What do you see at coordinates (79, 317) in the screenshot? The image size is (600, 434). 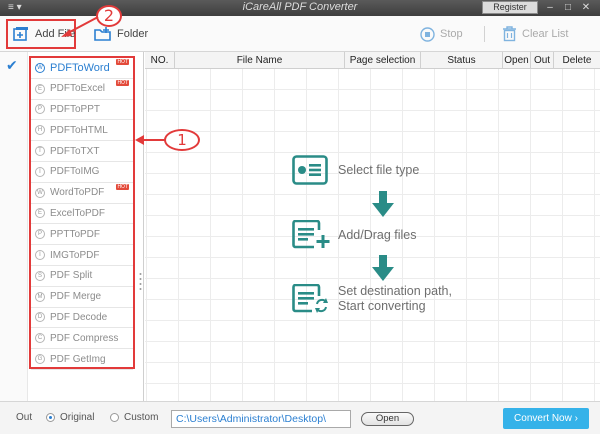 I see `converter-item-label: PDF Decode` at bounding box center [79, 317].